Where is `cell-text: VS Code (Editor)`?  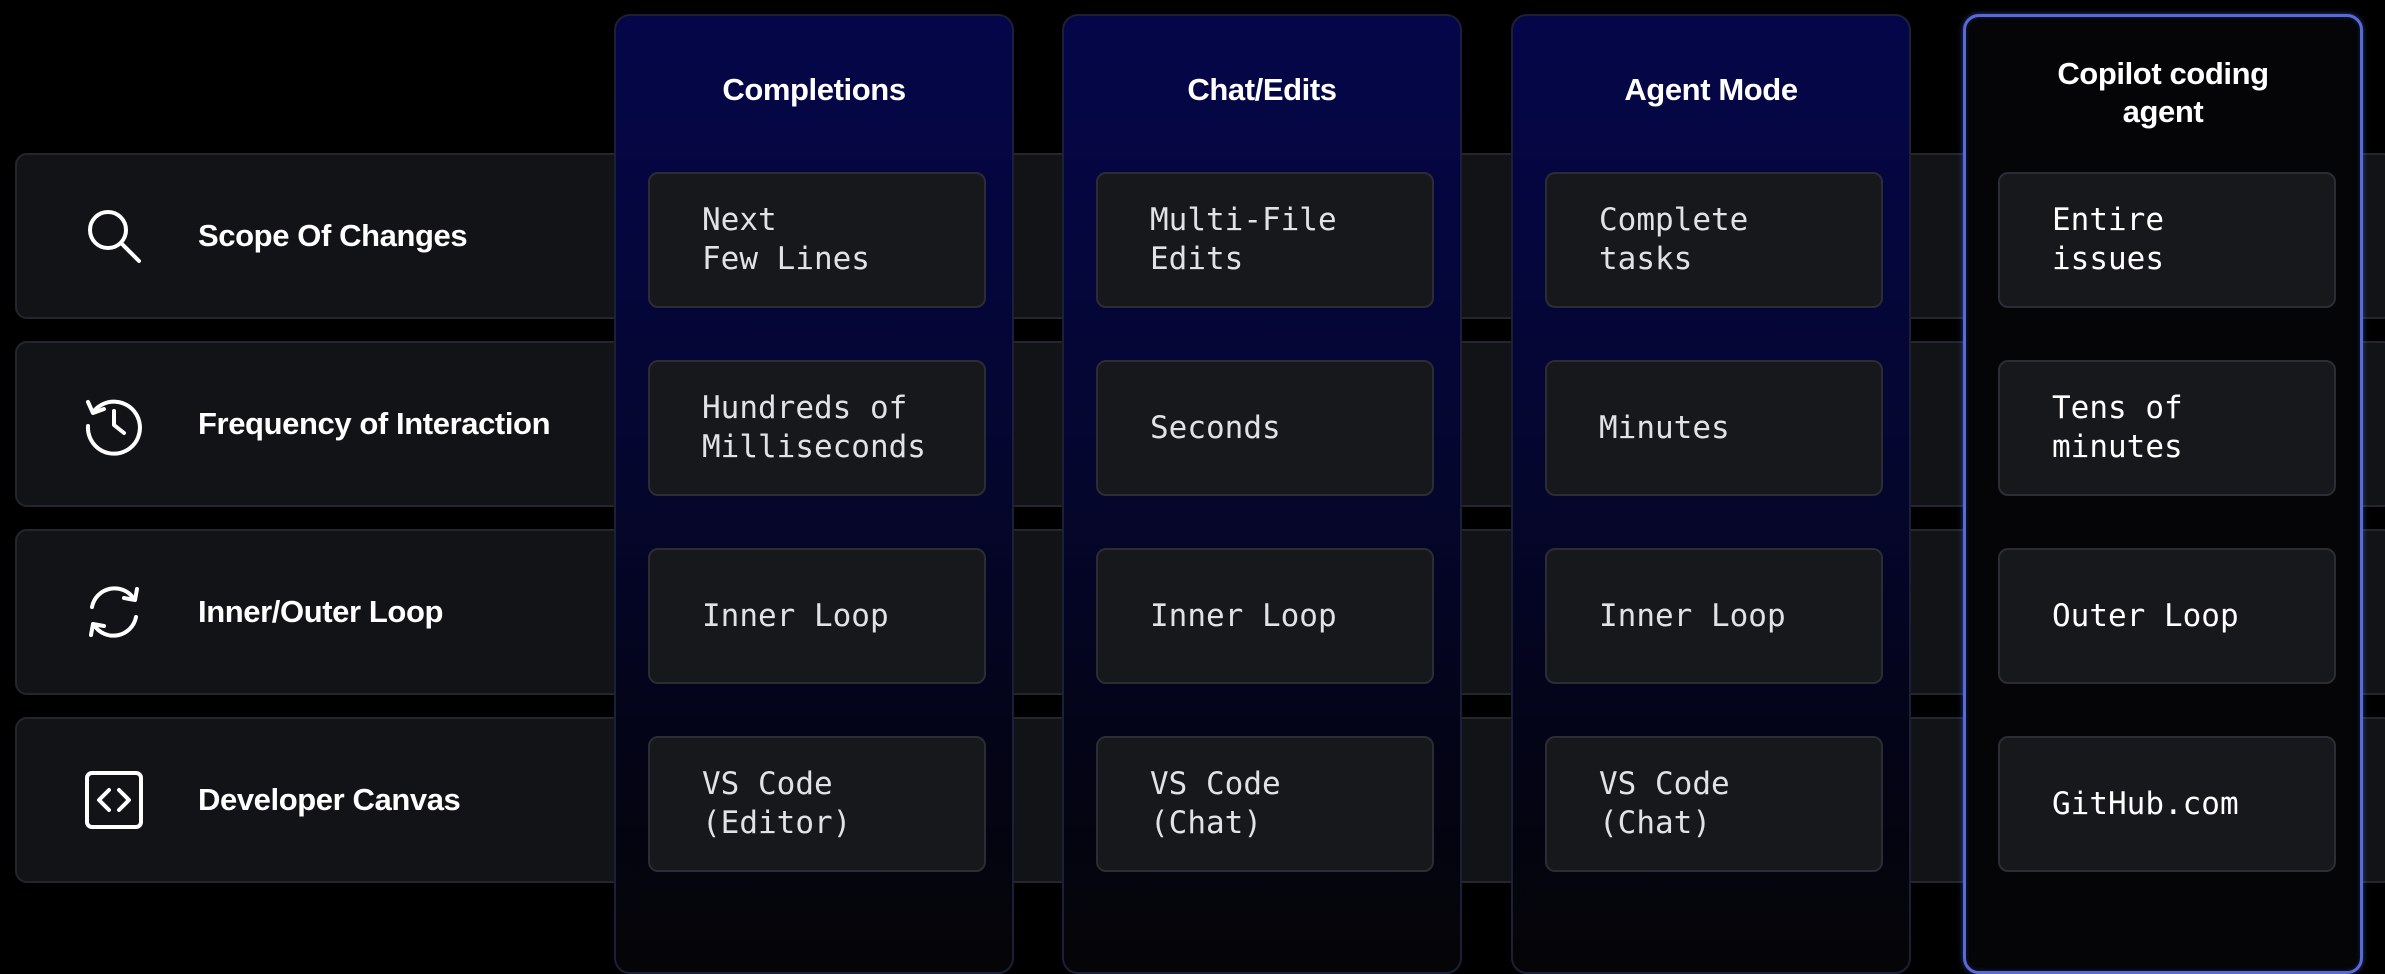 cell-text: VS Code (Editor) is located at coordinates (777, 803).